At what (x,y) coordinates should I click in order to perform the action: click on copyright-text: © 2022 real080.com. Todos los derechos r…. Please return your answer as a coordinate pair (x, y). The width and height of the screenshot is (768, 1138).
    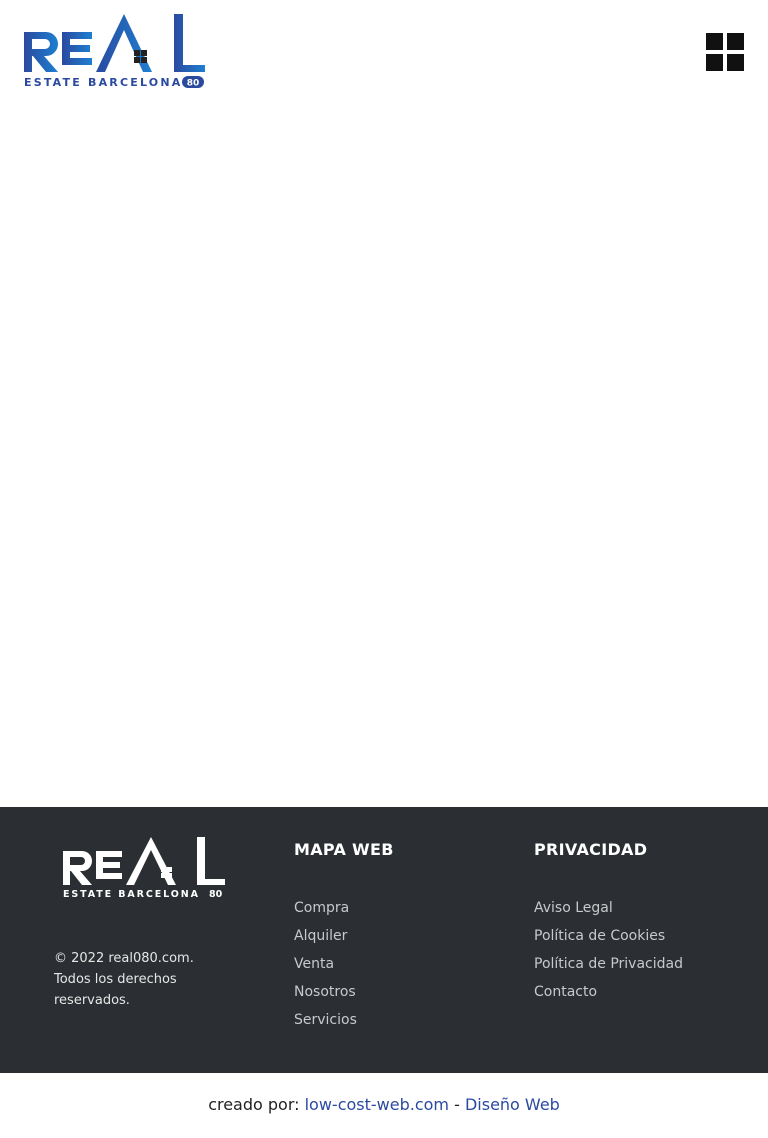
    Looking at the image, I should click on (124, 979).